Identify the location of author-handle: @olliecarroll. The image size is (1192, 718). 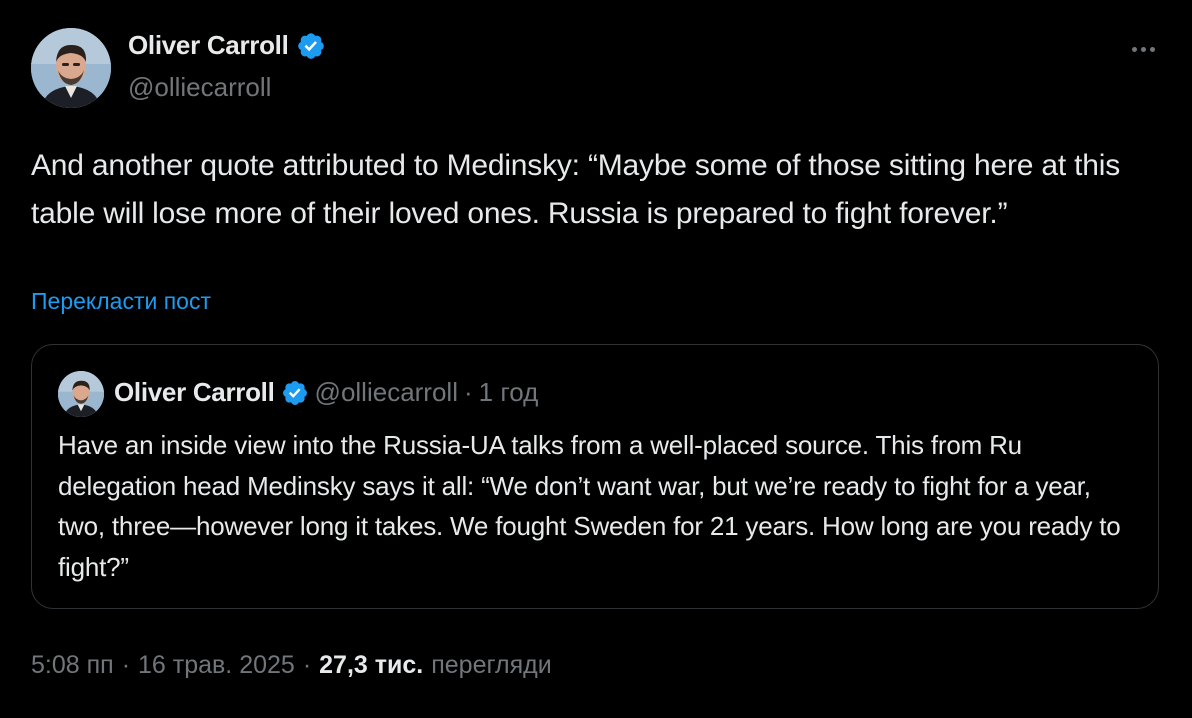
(199, 87).